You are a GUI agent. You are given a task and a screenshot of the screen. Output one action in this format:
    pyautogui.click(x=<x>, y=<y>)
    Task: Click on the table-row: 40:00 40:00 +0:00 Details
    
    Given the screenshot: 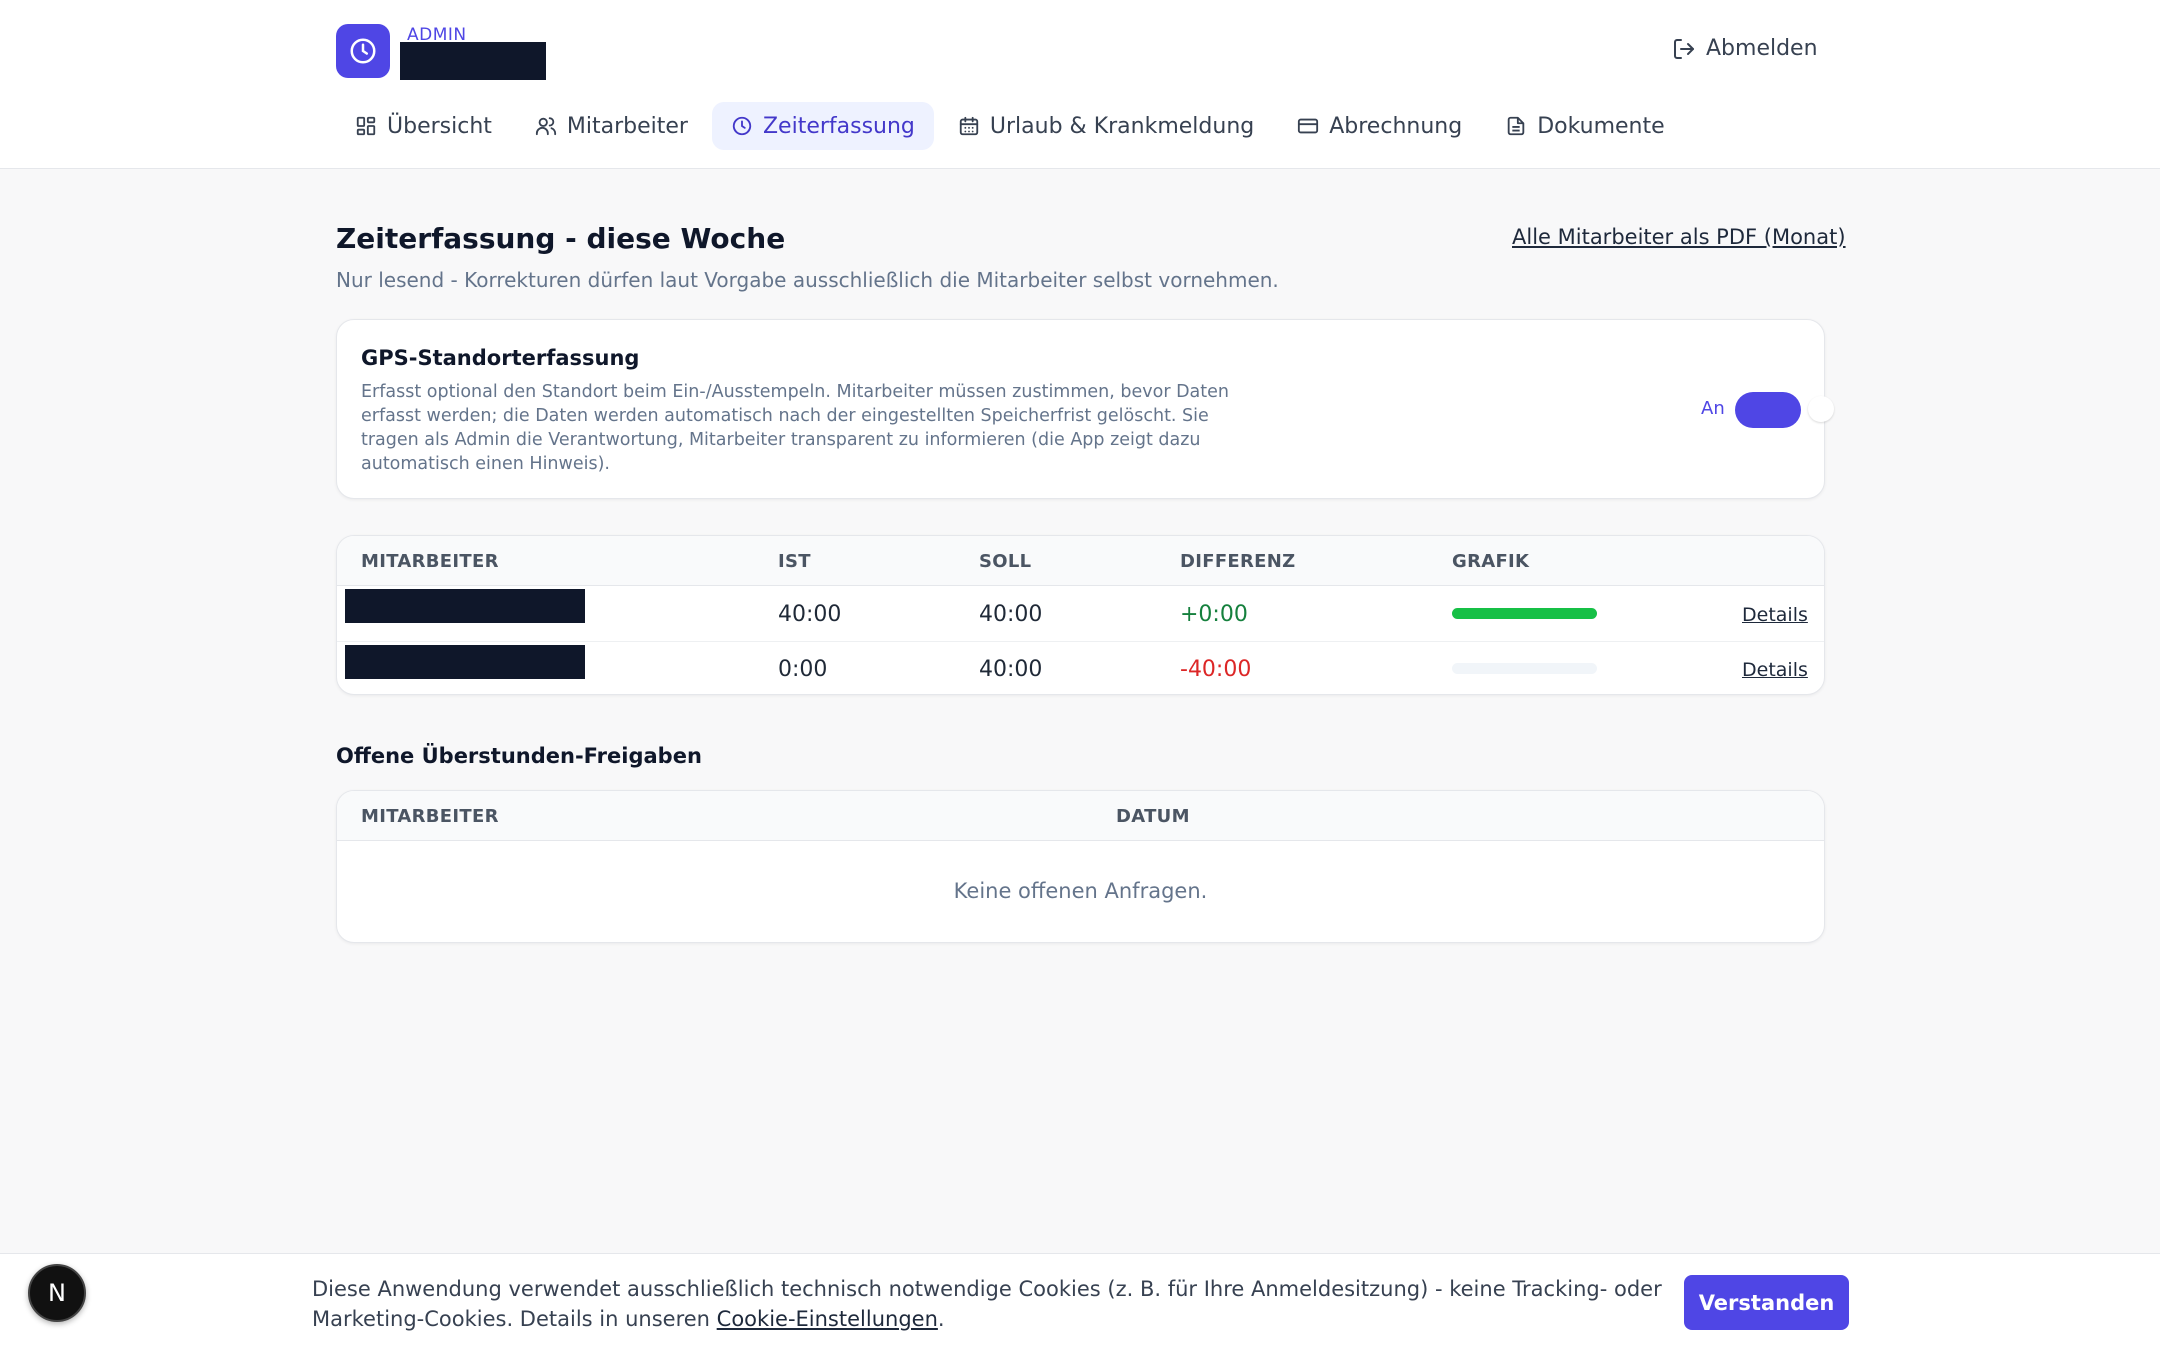 What is the action you would take?
    pyautogui.click(x=1080, y=613)
    